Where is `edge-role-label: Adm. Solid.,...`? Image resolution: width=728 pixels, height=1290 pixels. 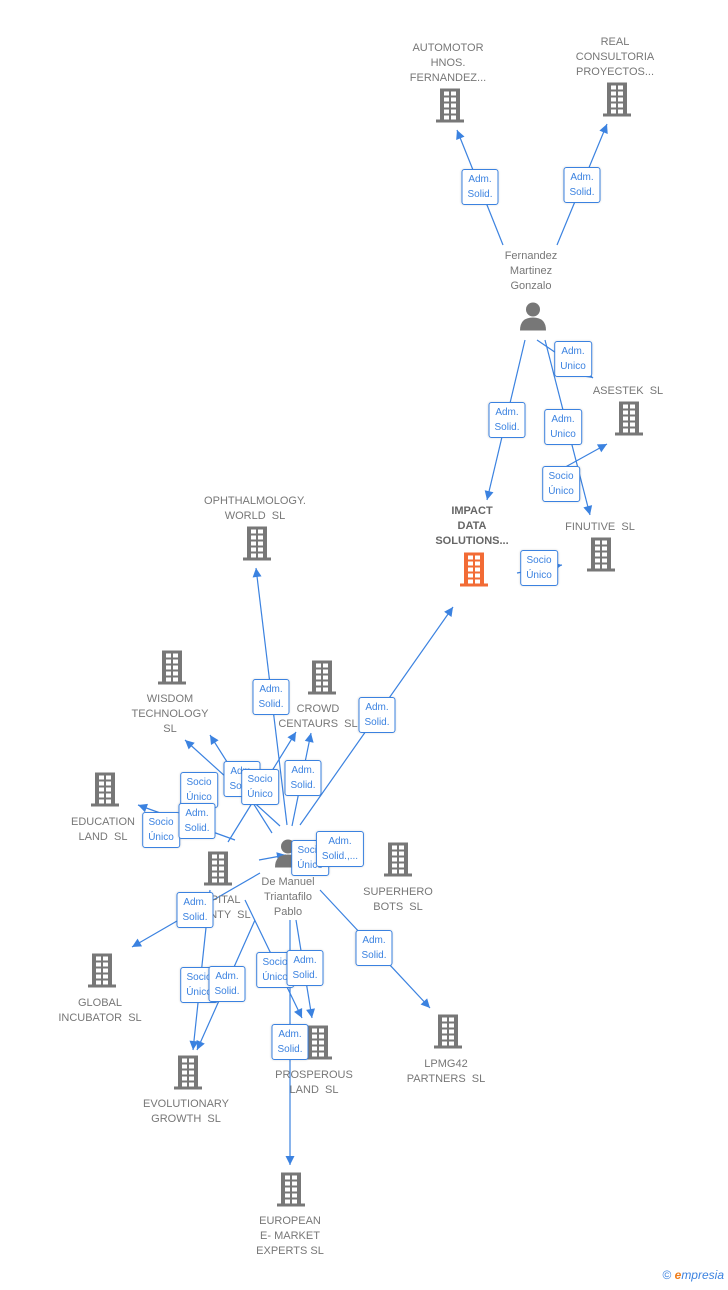 edge-role-label: Adm. Solid.,... is located at coordinates (340, 849).